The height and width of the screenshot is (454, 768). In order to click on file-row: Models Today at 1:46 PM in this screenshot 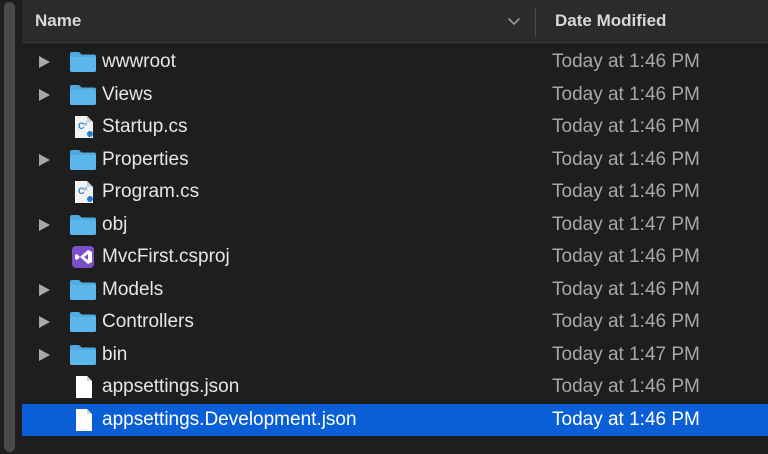, I will do `click(395, 290)`.